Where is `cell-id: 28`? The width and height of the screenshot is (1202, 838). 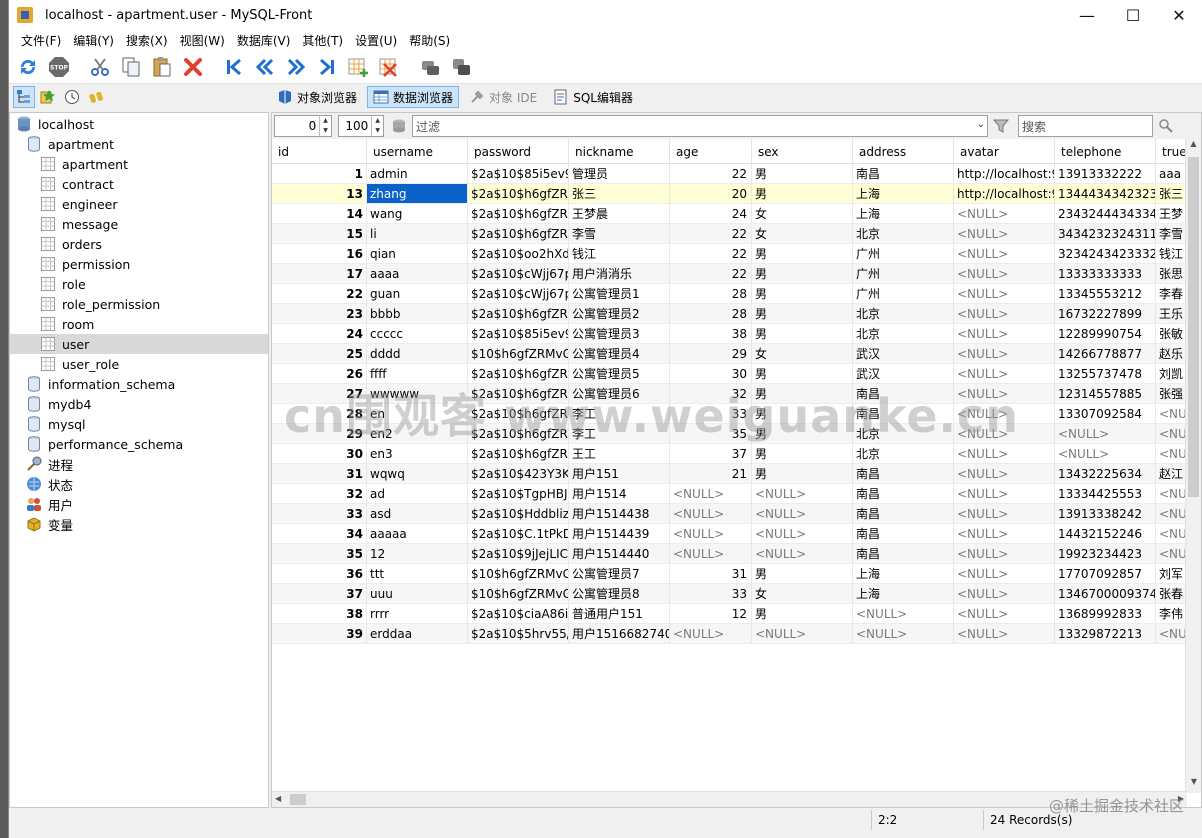
cell-id: 28 is located at coordinates (319, 414).